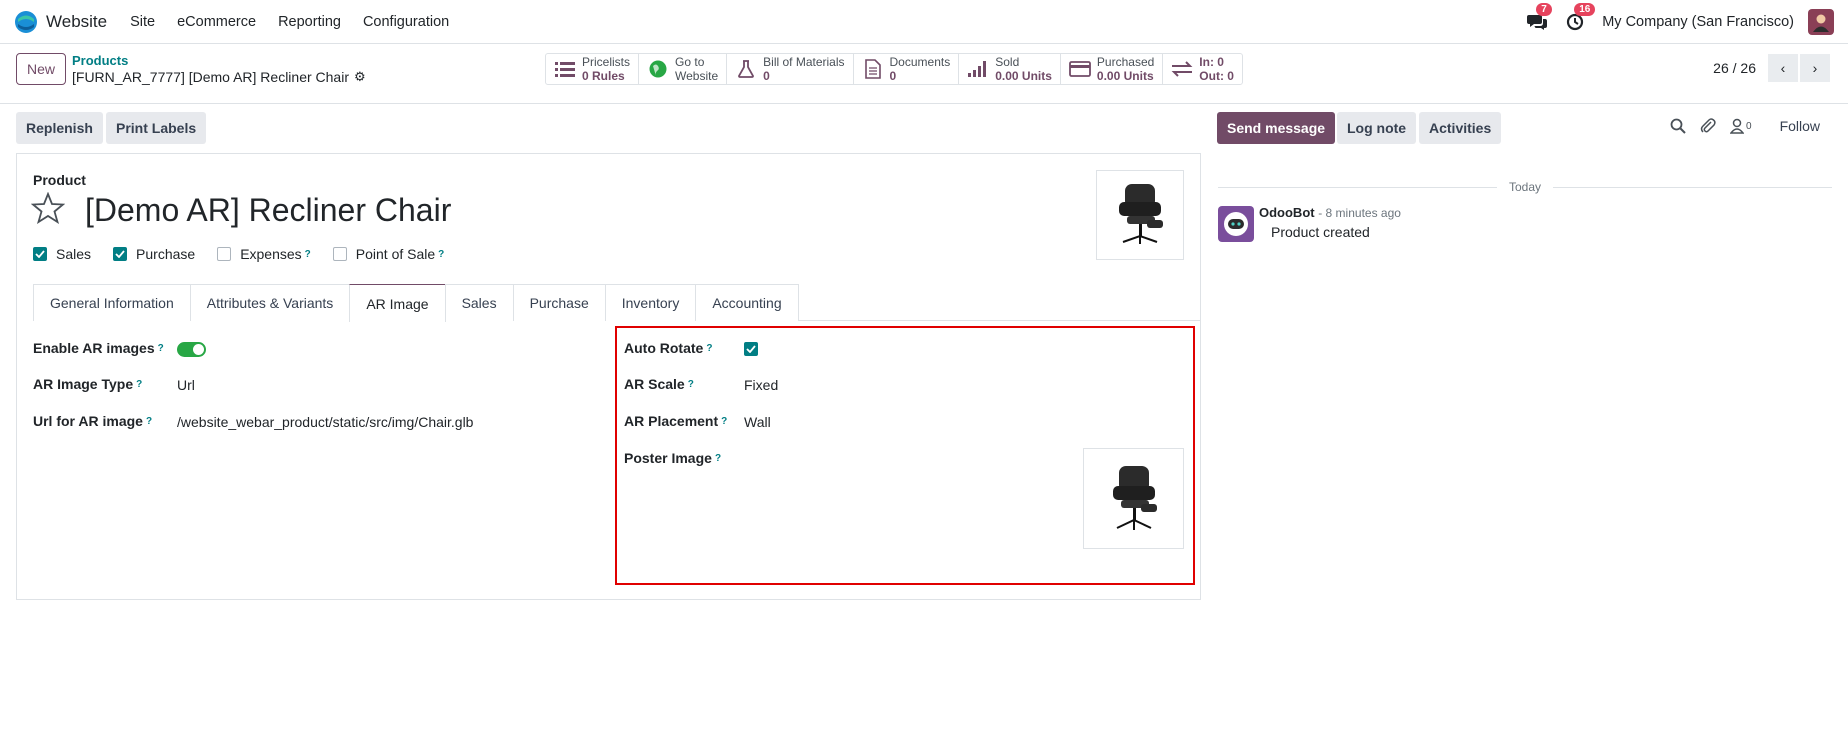 This screenshot has width=1848, height=736. Describe the element at coordinates (219, 60) in the screenshot. I see `breadcrumb-products-link: Products` at that location.